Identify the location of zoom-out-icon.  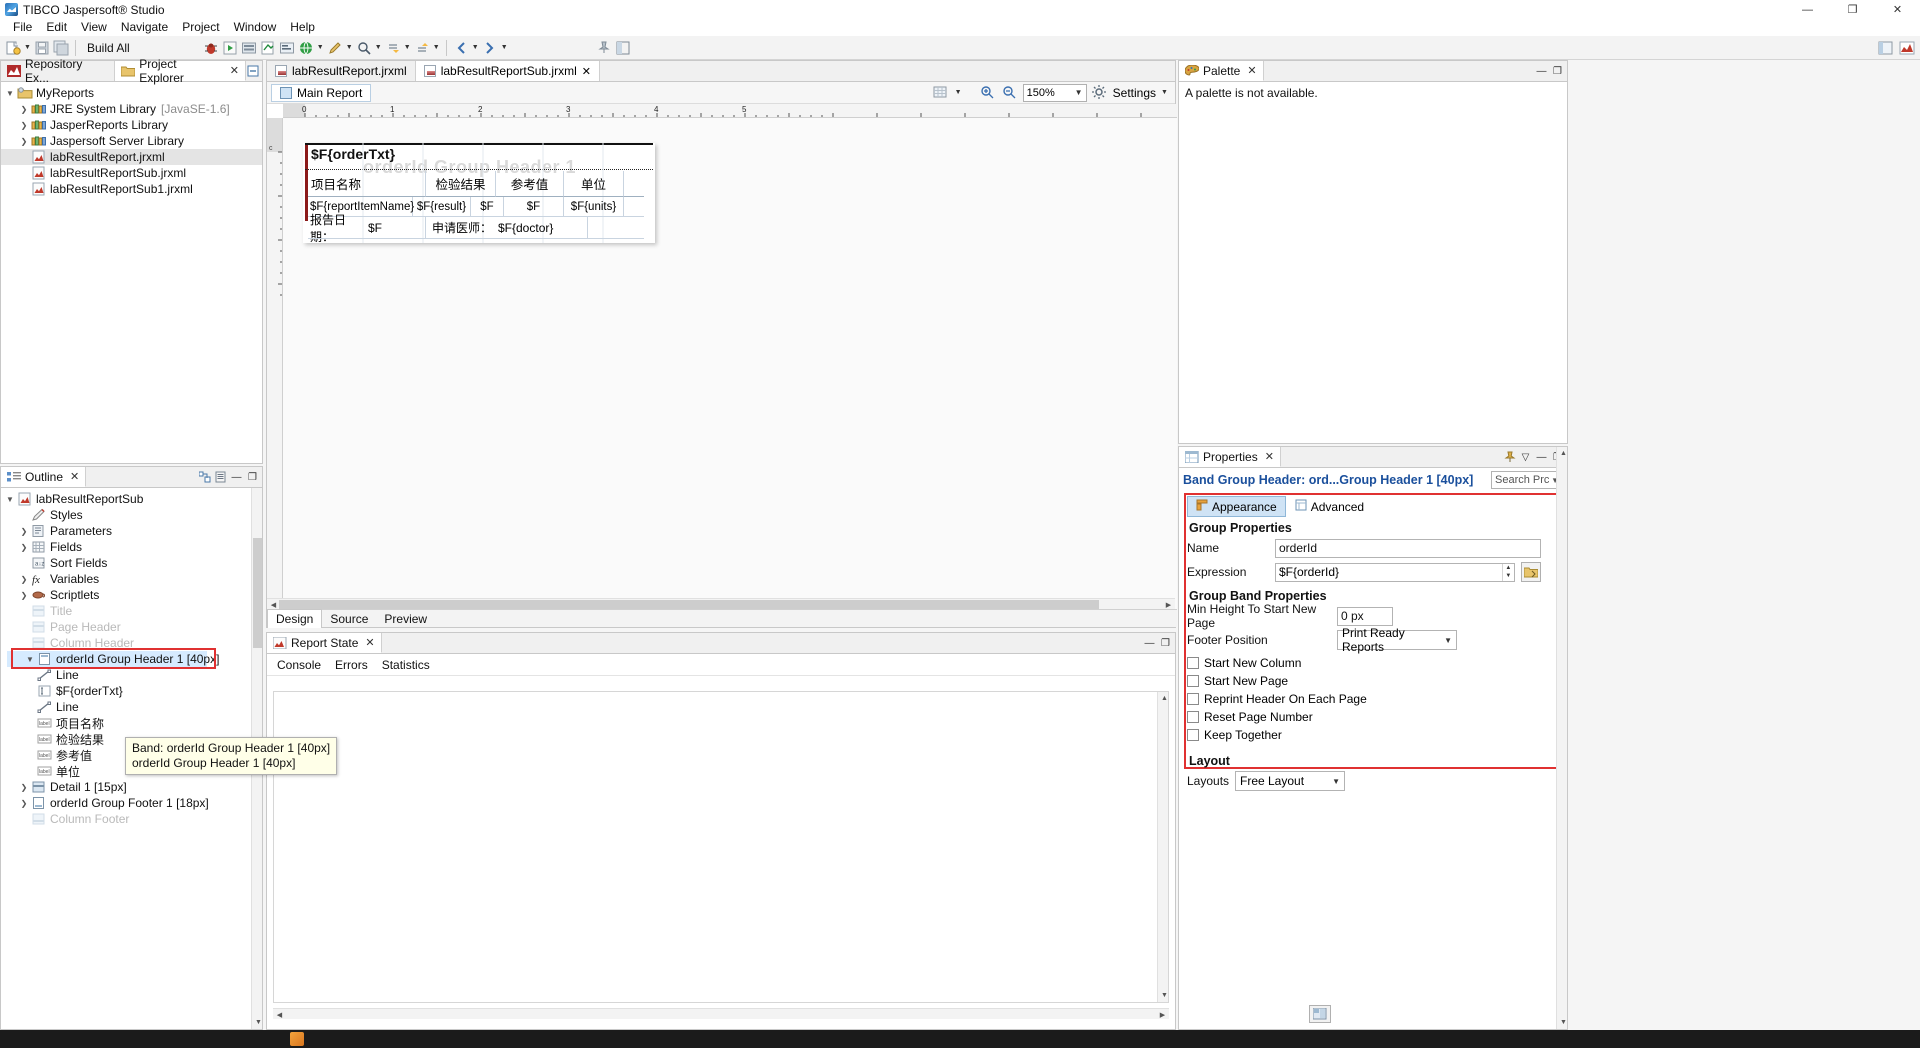
(1010, 93).